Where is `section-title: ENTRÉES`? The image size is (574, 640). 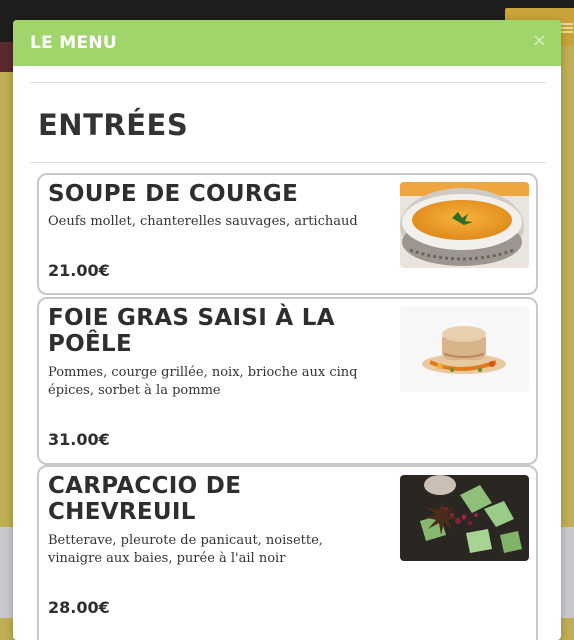
section-title: ENTRÉES is located at coordinates (113, 125).